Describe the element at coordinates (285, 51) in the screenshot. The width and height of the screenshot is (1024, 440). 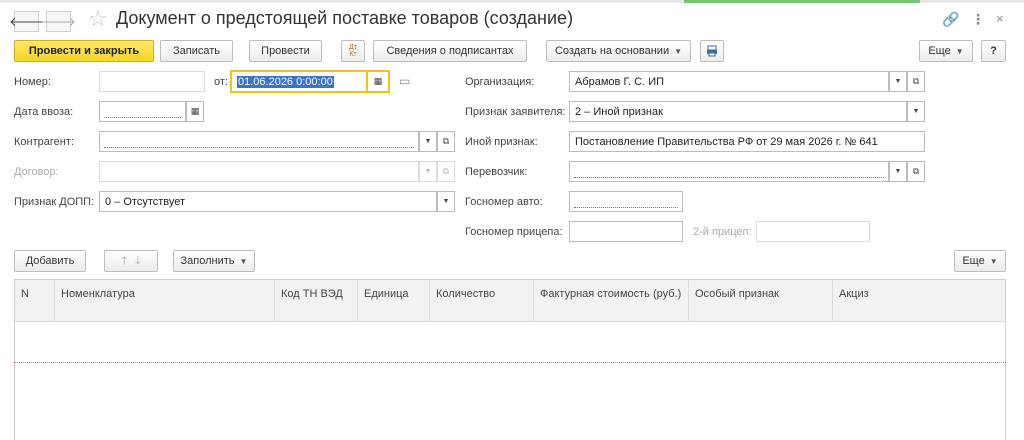
I see `post-button: Провести` at that location.